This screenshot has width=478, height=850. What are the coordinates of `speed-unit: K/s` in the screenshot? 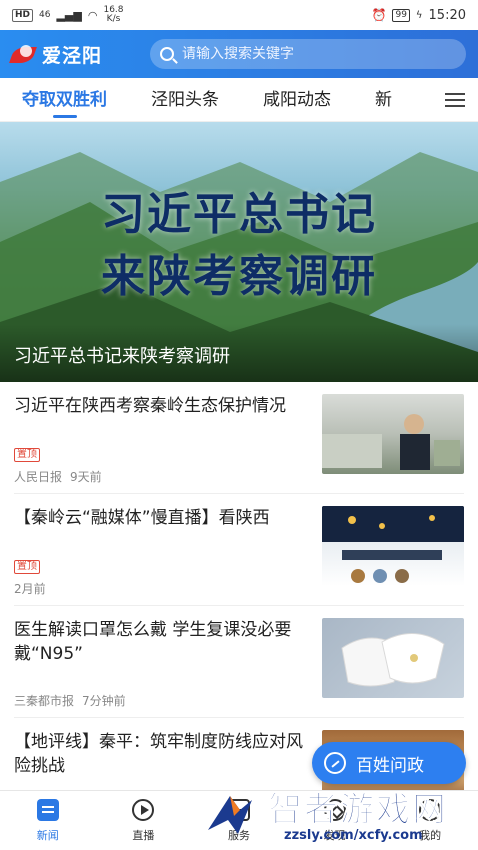 It's located at (113, 19).